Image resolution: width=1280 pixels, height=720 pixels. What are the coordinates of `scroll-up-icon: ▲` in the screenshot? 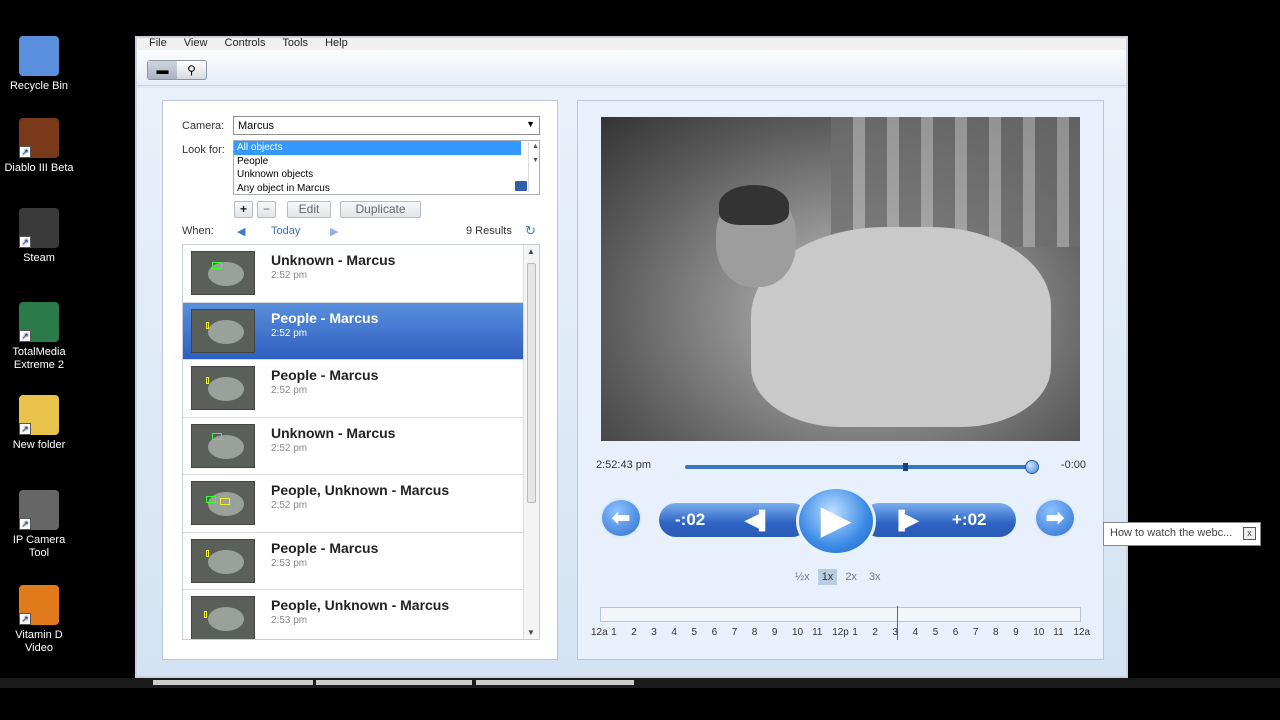 It's located at (531, 251).